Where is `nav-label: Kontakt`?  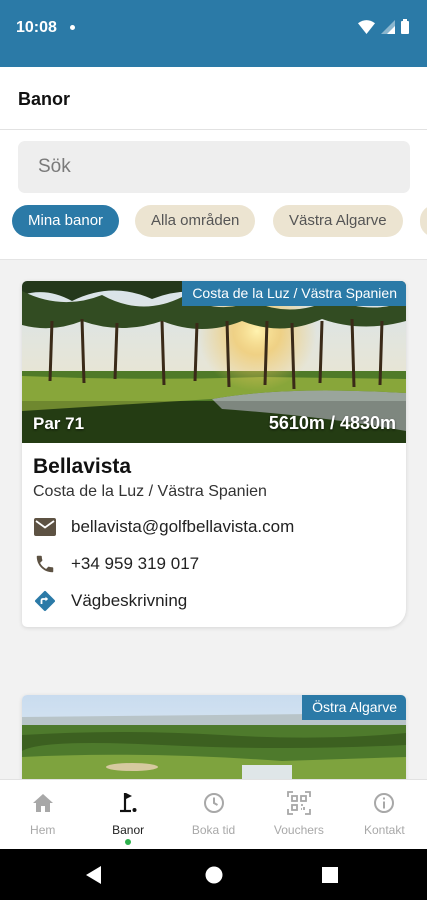 nav-label: Kontakt is located at coordinates (384, 830).